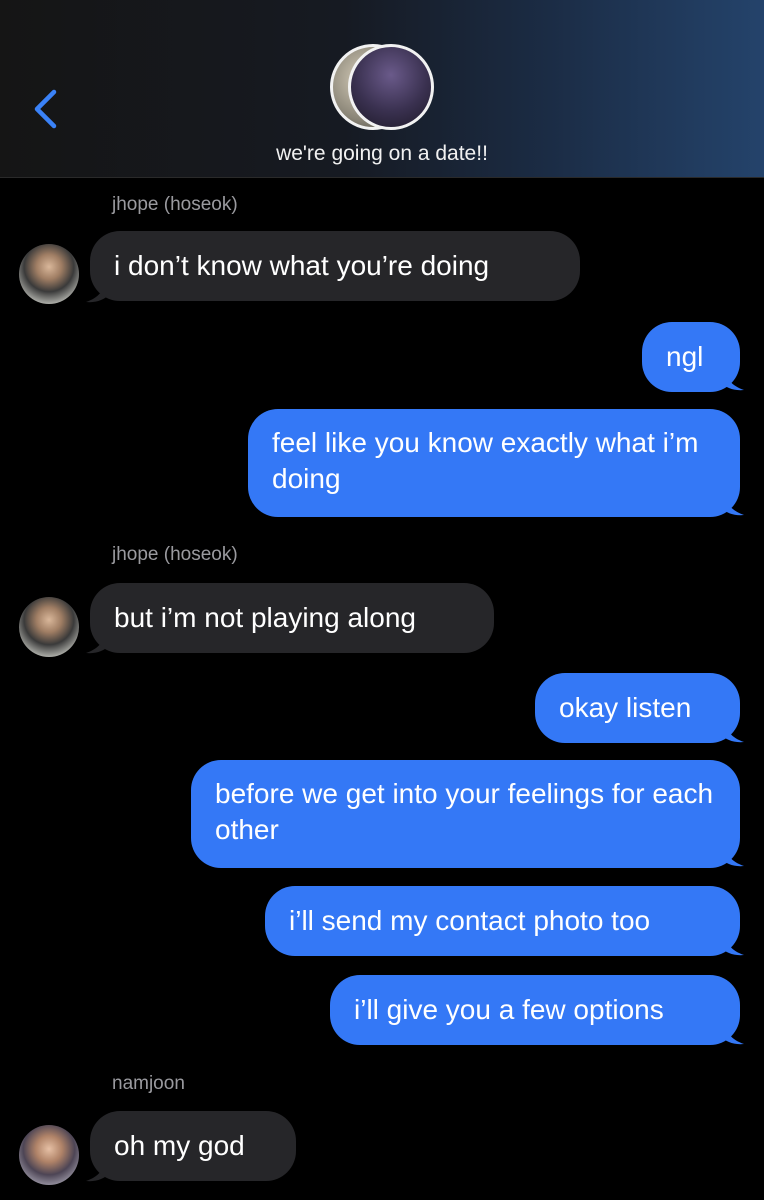  I want to click on message-bubble-incoming: but i’m not playing along, so click(292, 618).